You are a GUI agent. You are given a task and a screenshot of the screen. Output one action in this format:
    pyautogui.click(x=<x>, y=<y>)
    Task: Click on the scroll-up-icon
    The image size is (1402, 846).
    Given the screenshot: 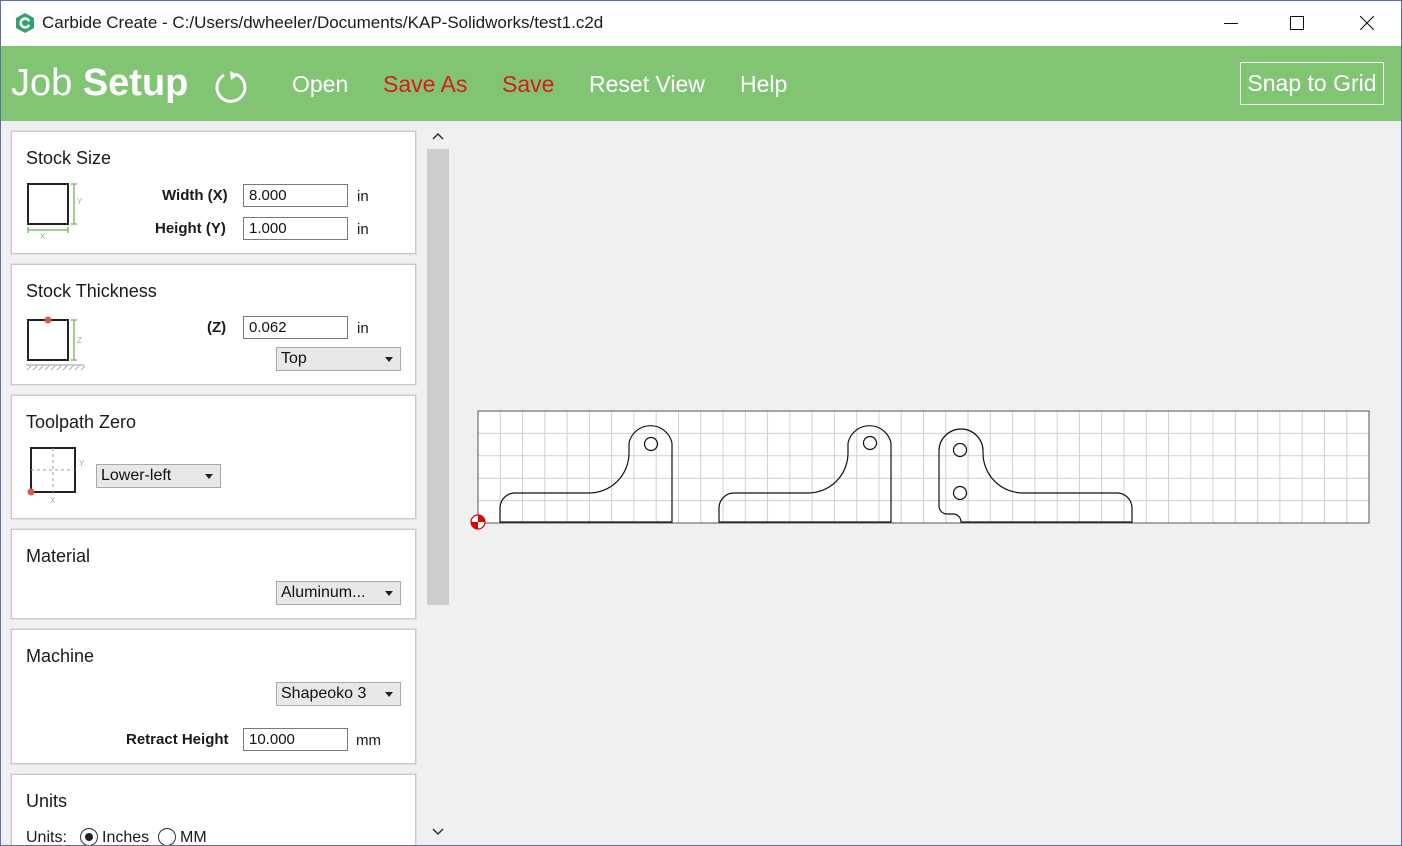 What is the action you would take?
    pyautogui.click(x=438, y=136)
    